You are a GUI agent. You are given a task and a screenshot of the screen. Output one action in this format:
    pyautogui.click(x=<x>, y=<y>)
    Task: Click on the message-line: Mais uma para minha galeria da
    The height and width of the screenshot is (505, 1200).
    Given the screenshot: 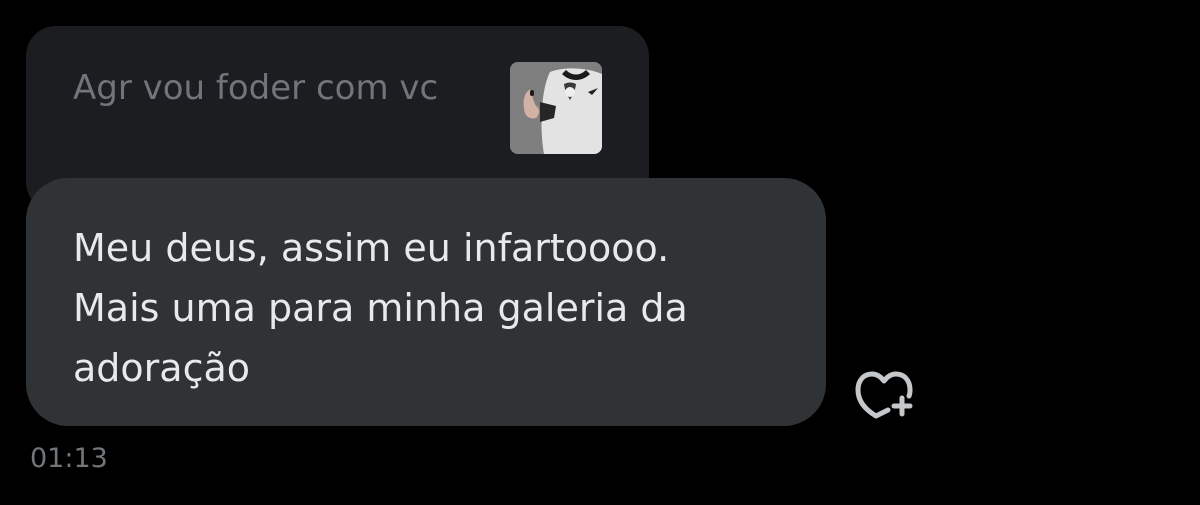 What is the action you would take?
    pyautogui.click(x=380, y=308)
    